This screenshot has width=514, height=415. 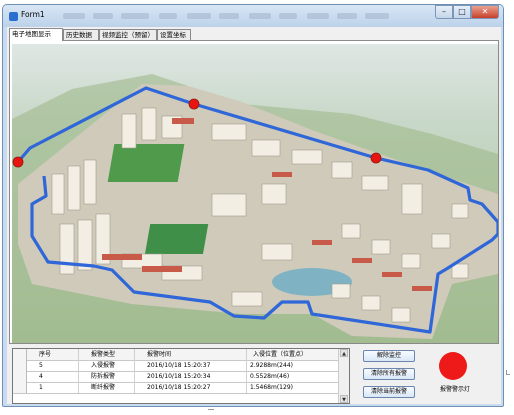 I want to click on cell-time: 2016/10/18 15:20:27, so click(x=191, y=387).